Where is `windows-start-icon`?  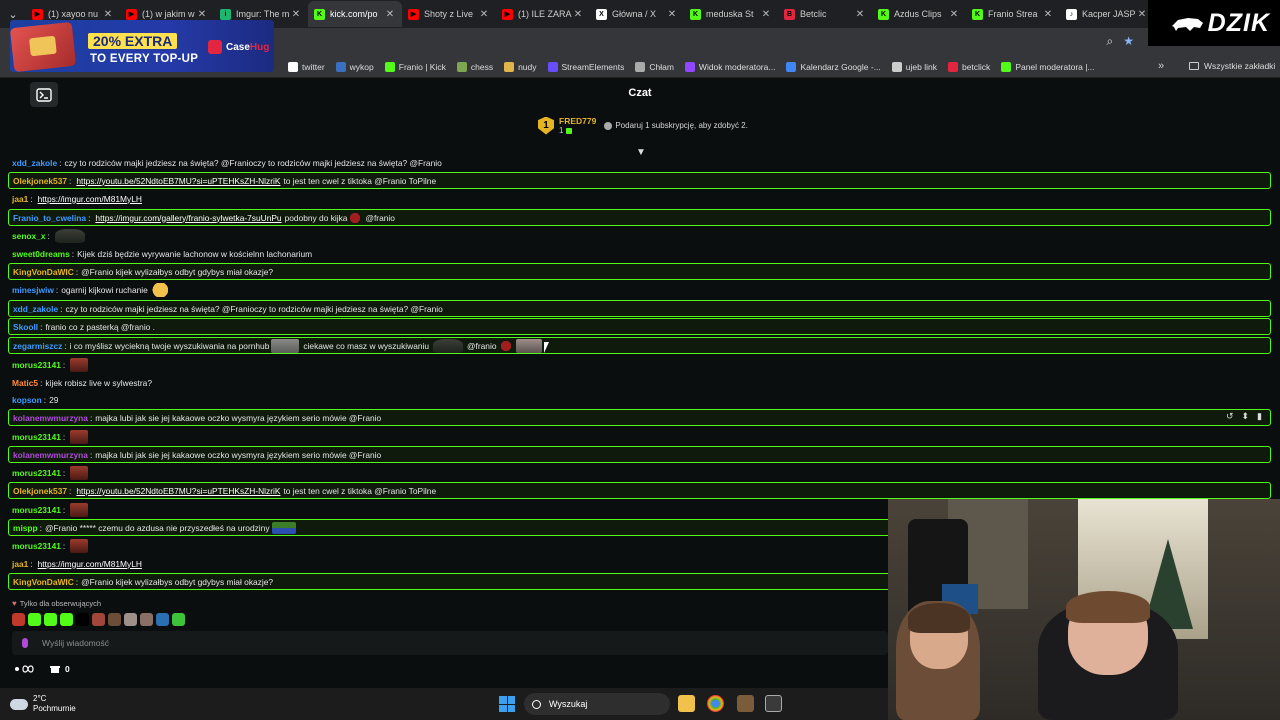 windows-start-icon is located at coordinates (507, 704).